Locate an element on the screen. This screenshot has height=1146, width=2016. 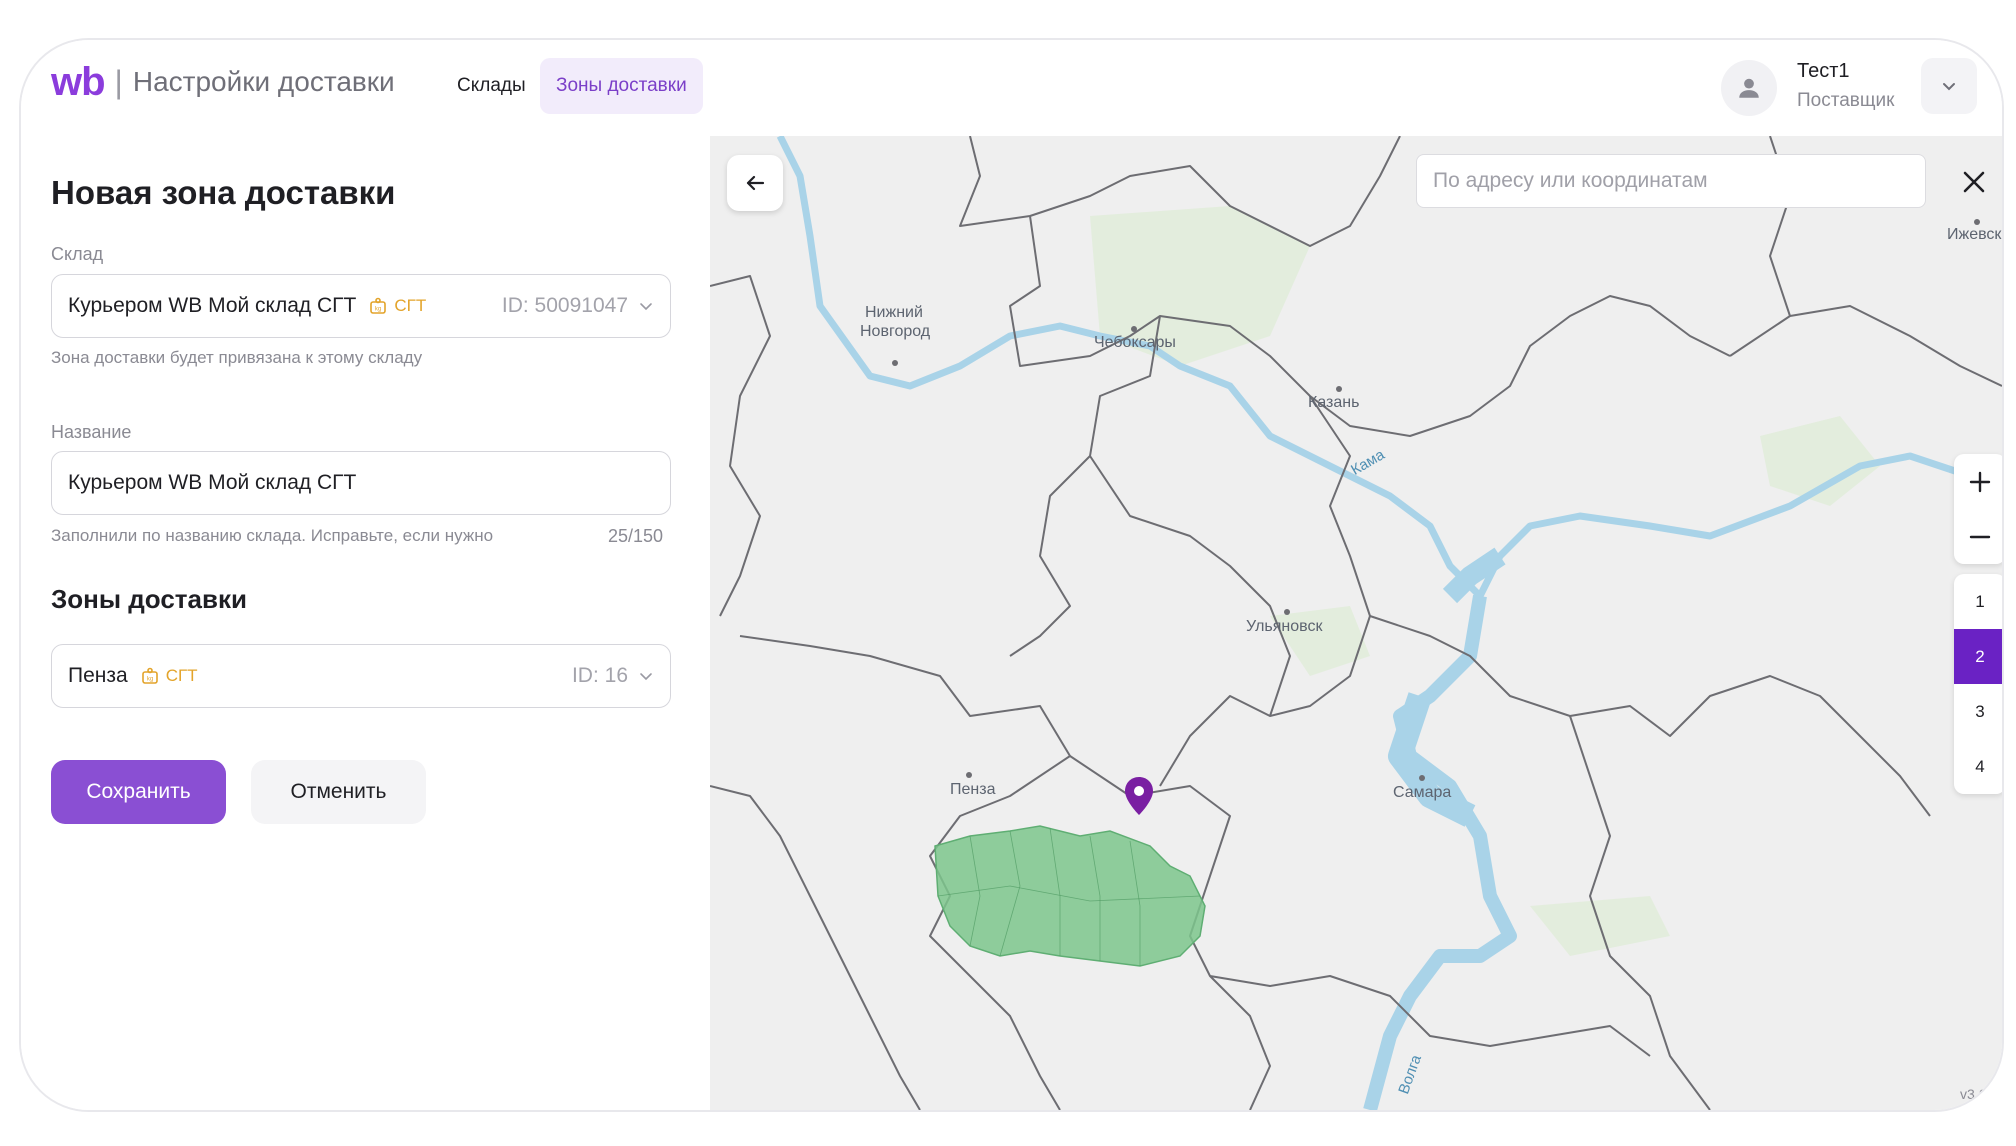
zone-level-switcher: 1 2 3 4 is located at coordinates (1978, 684).